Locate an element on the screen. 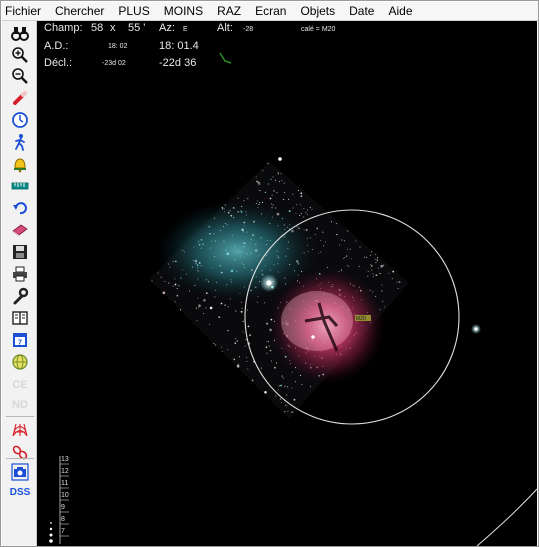 This screenshot has width=539, height=547. print-icon is located at coordinates (20, 274).